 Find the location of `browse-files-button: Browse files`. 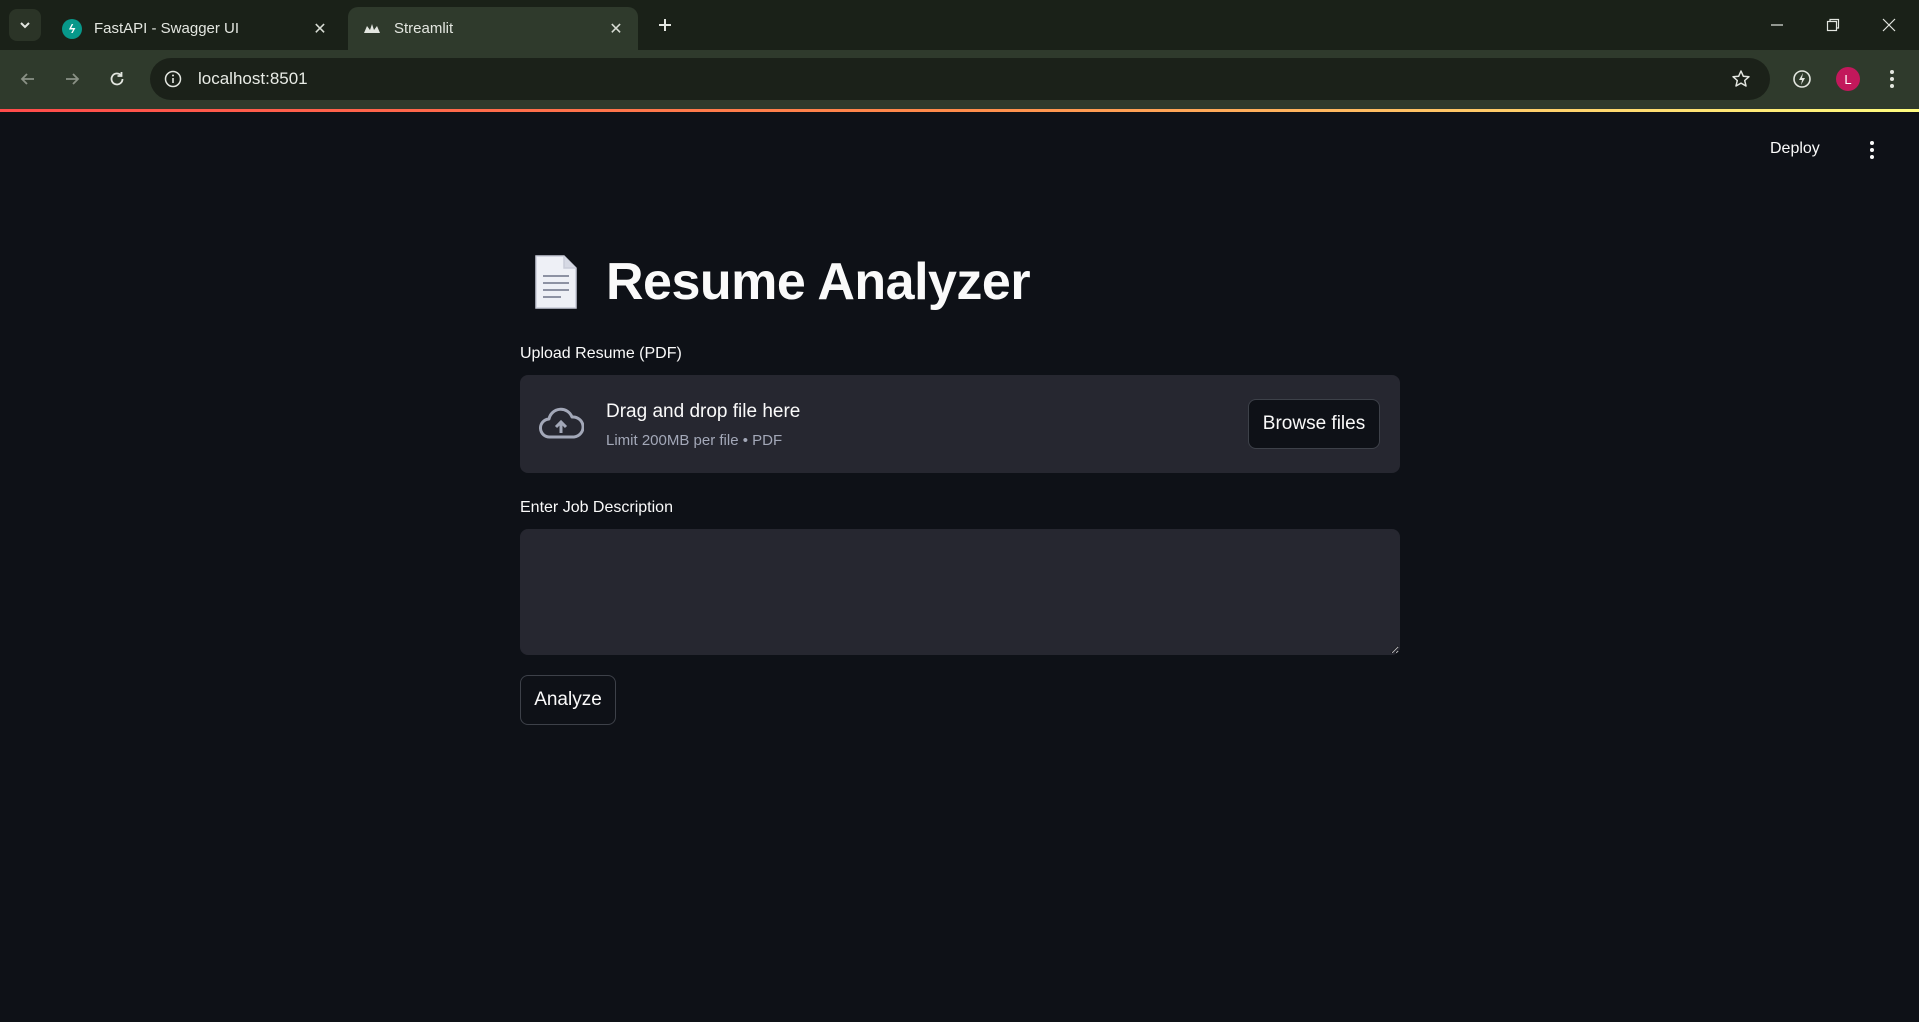

browse-files-button: Browse files is located at coordinates (1314, 424).